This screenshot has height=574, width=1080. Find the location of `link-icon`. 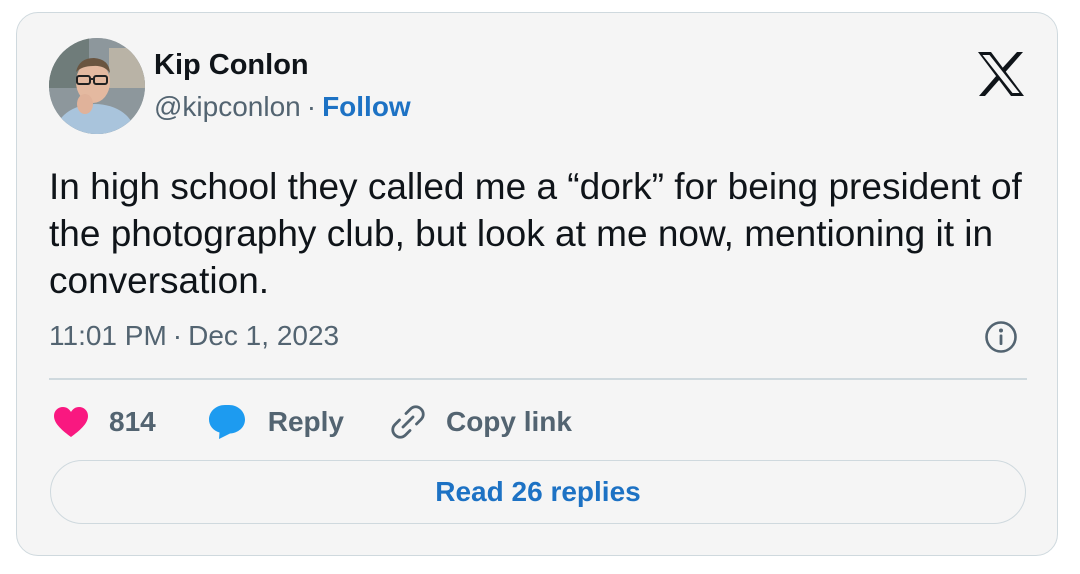

link-icon is located at coordinates (408, 422).